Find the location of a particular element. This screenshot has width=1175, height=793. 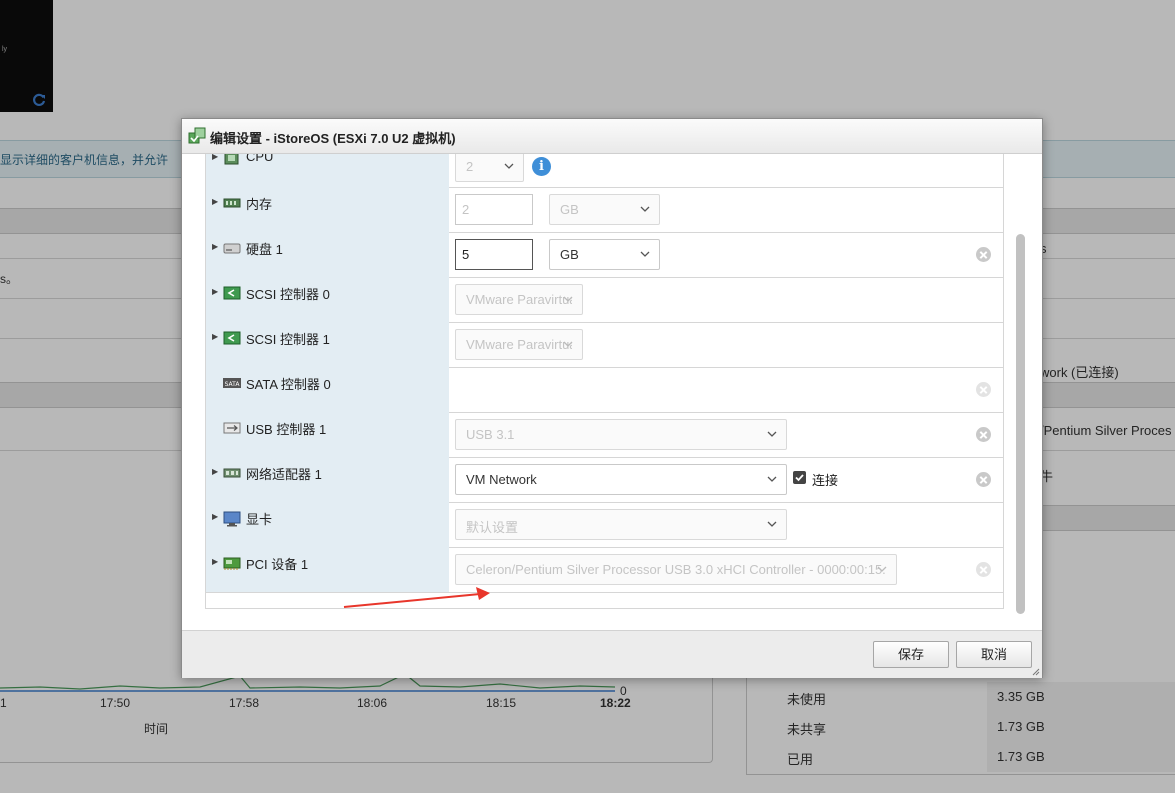

scsi-1-type-select: VMware Paravirtual is located at coordinates (519, 344).